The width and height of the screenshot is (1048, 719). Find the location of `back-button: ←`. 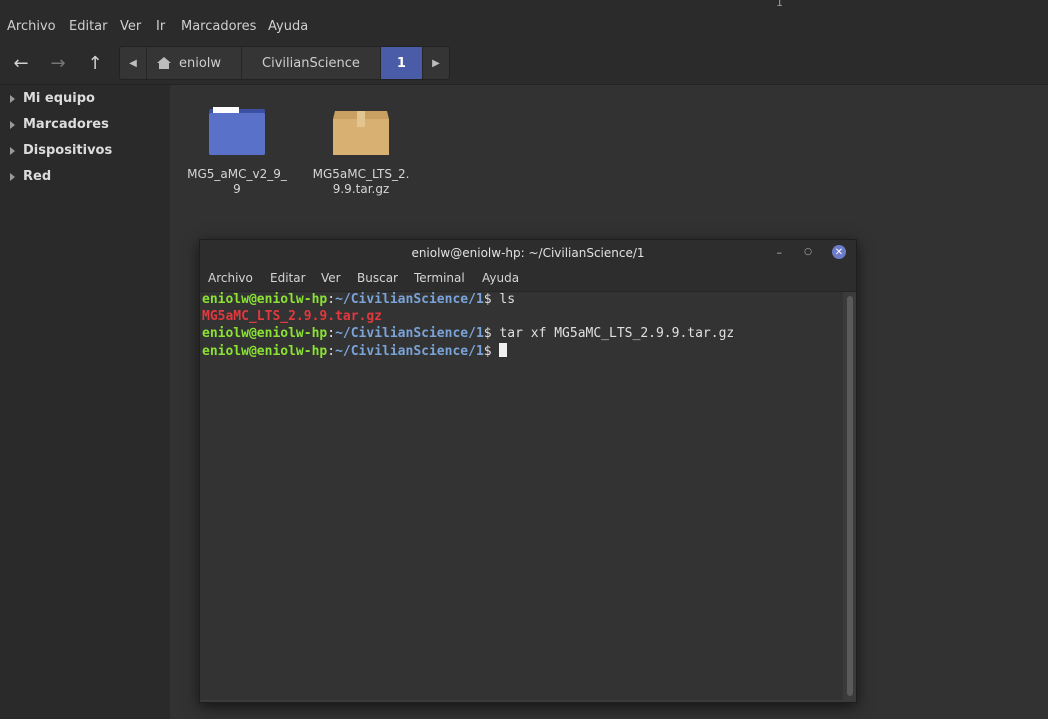

back-button: ← is located at coordinates (21, 63).